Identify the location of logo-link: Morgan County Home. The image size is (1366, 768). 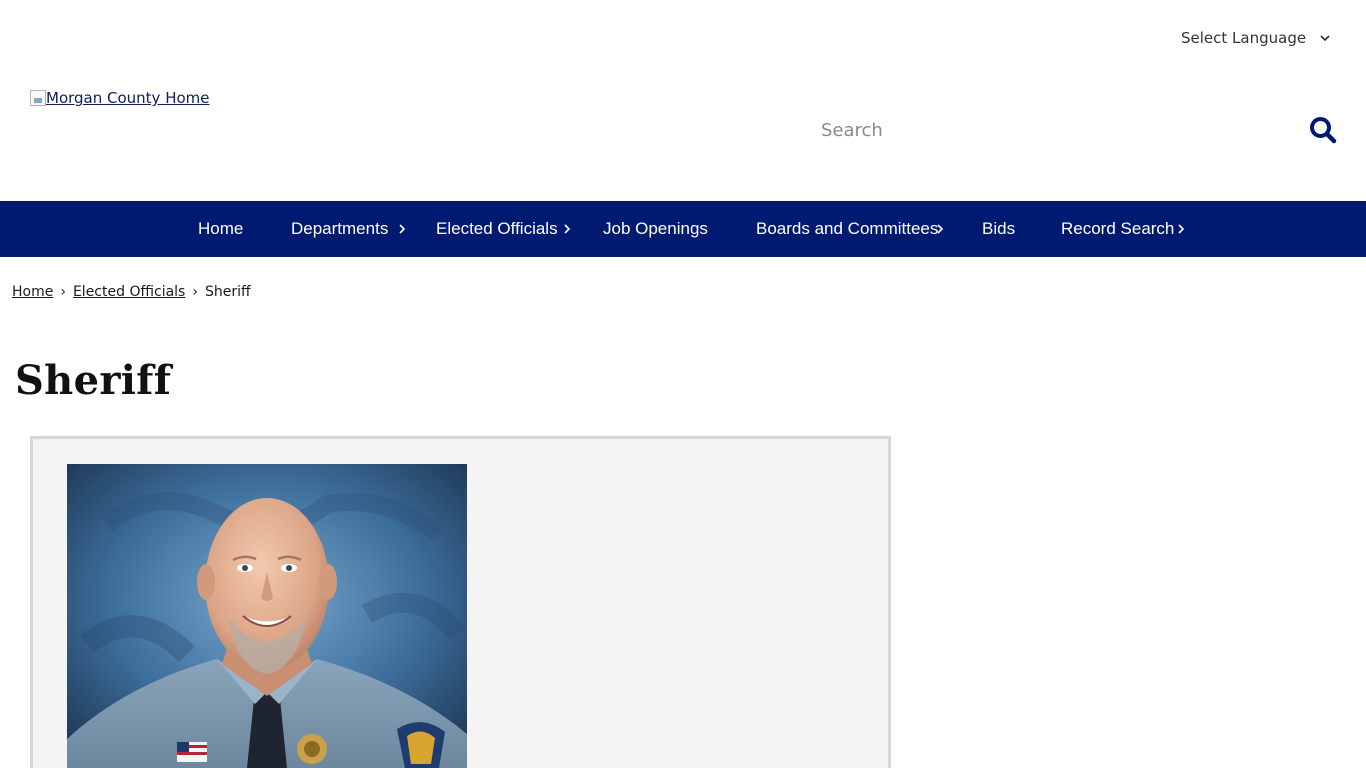
(120, 98).